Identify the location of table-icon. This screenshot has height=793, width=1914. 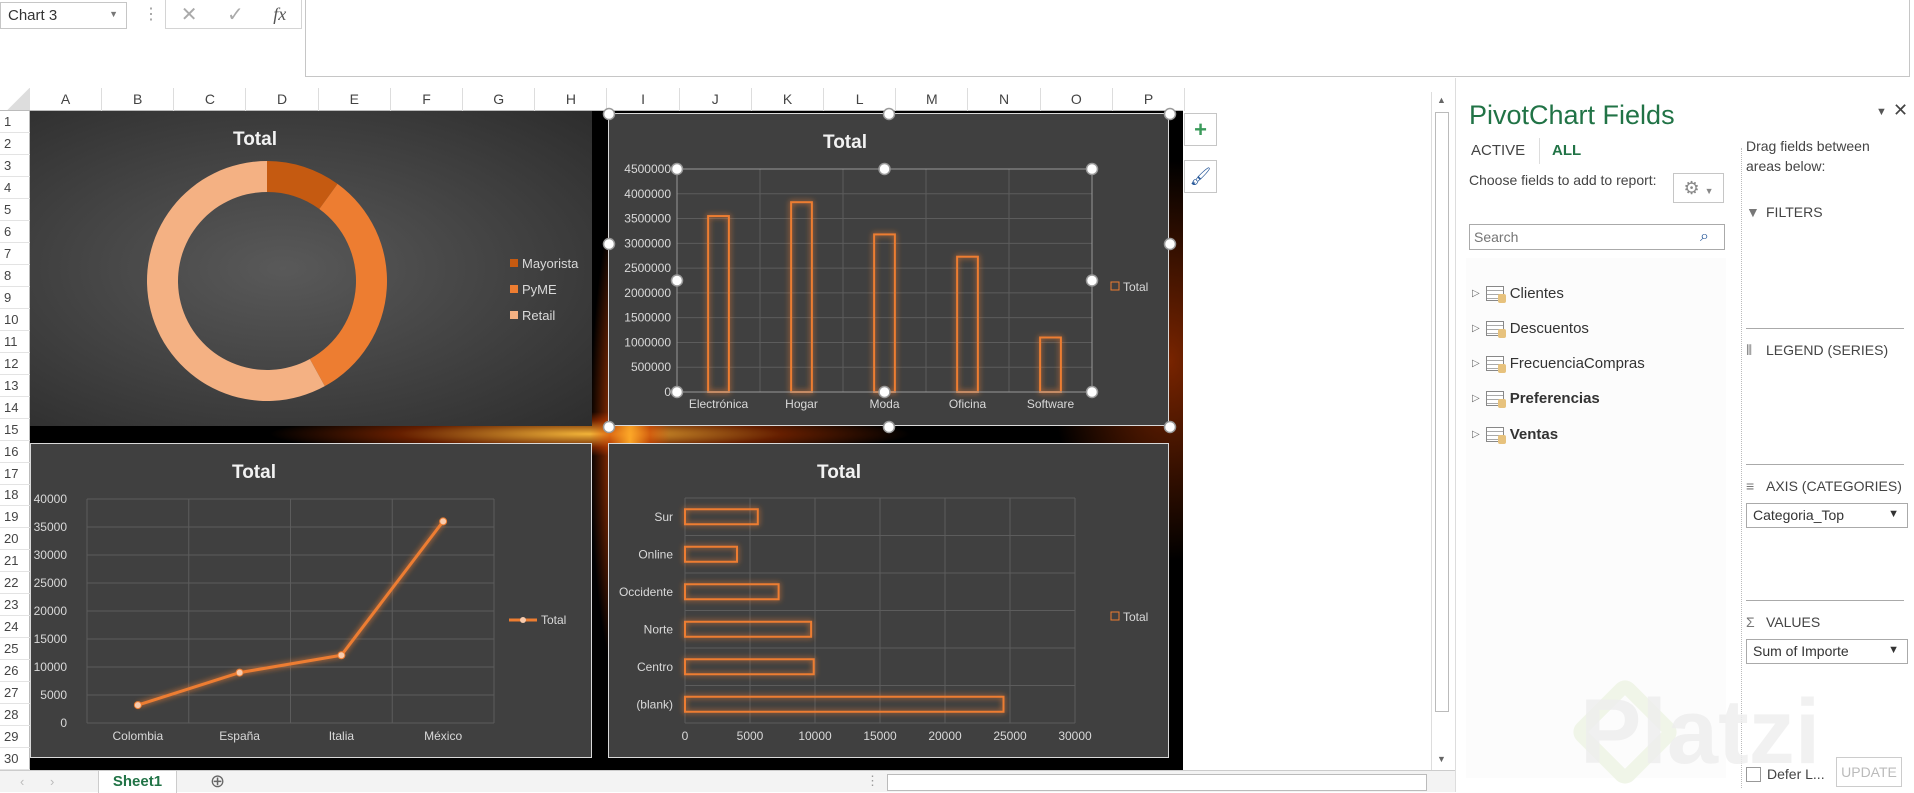
(1495, 329).